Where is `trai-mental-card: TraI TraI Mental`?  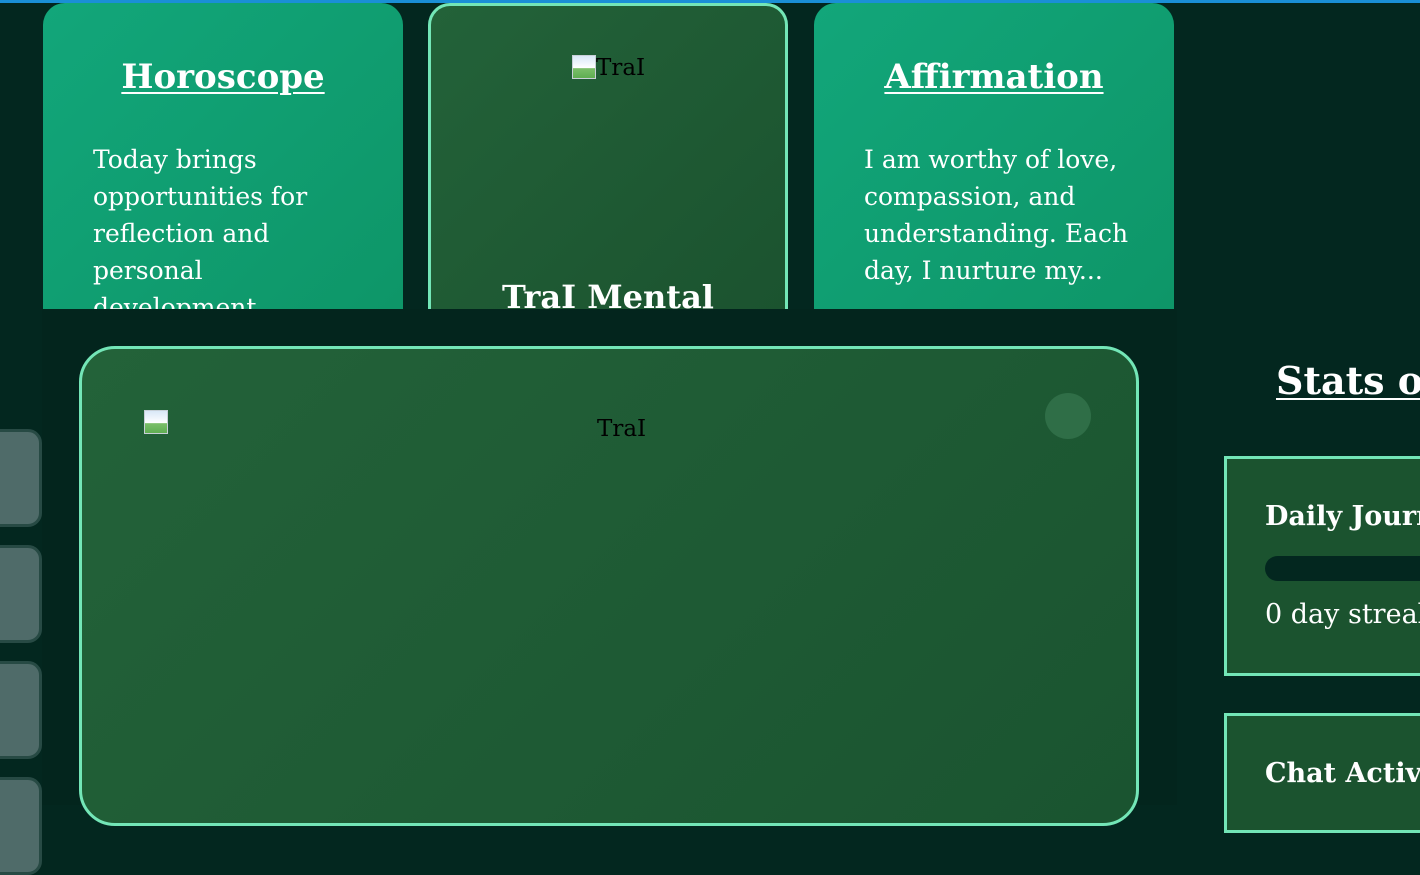 trai-mental-card: TraI TraI Mental is located at coordinates (608, 156).